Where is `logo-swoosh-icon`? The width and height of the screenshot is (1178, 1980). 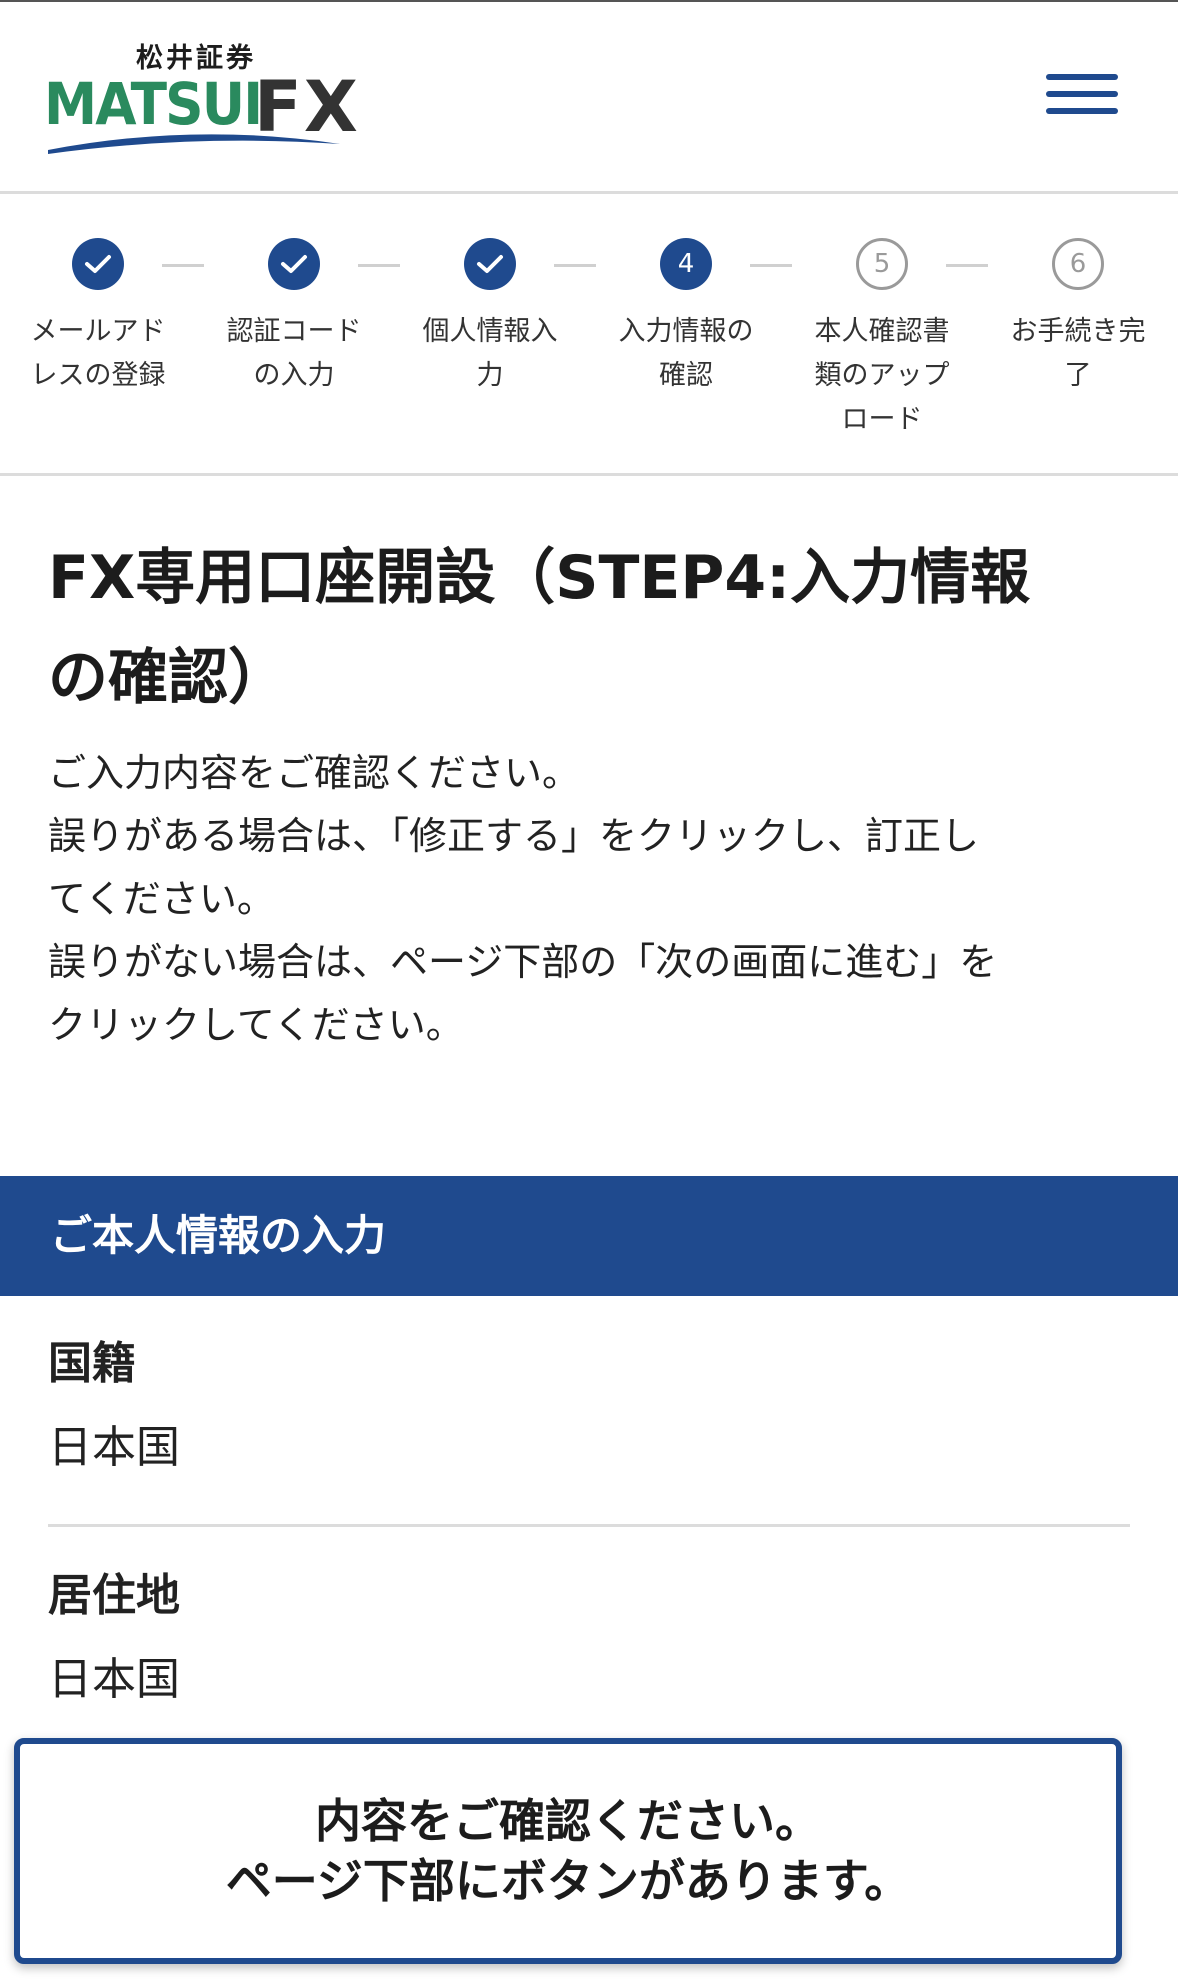
logo-swoosh-icon is located at coordinates (194, 144).